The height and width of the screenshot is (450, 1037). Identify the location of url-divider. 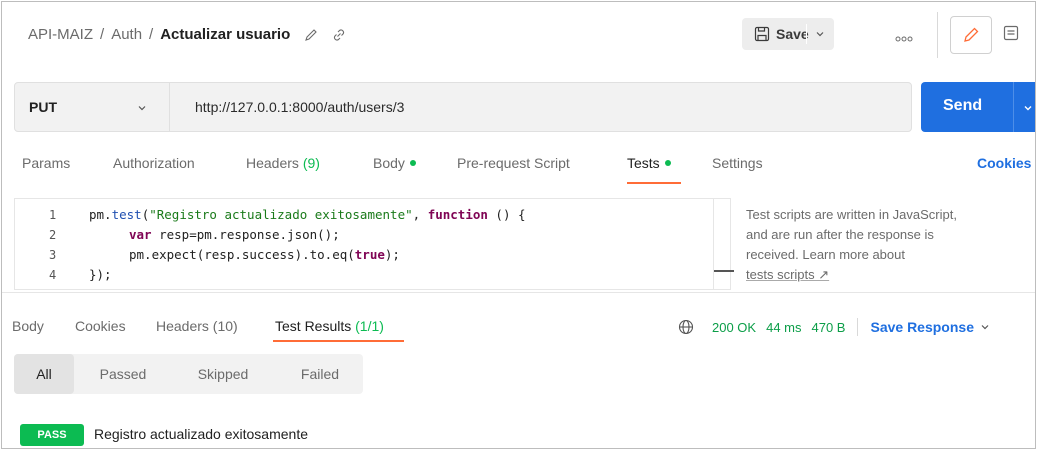
(169, 107).